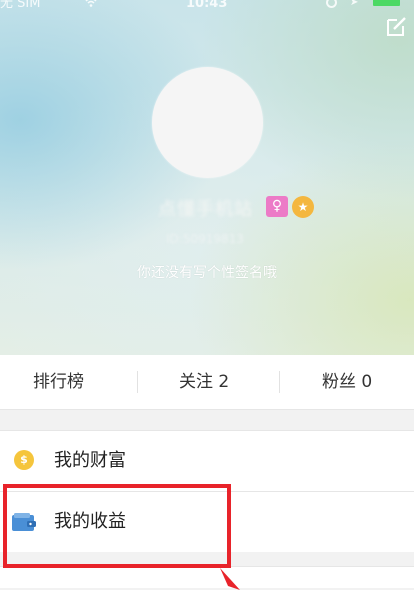  What do you see at coordinates (204, 382) in the screenshot?
I see `follow-count-button: 关注 2` at bounding box center [204, 382].